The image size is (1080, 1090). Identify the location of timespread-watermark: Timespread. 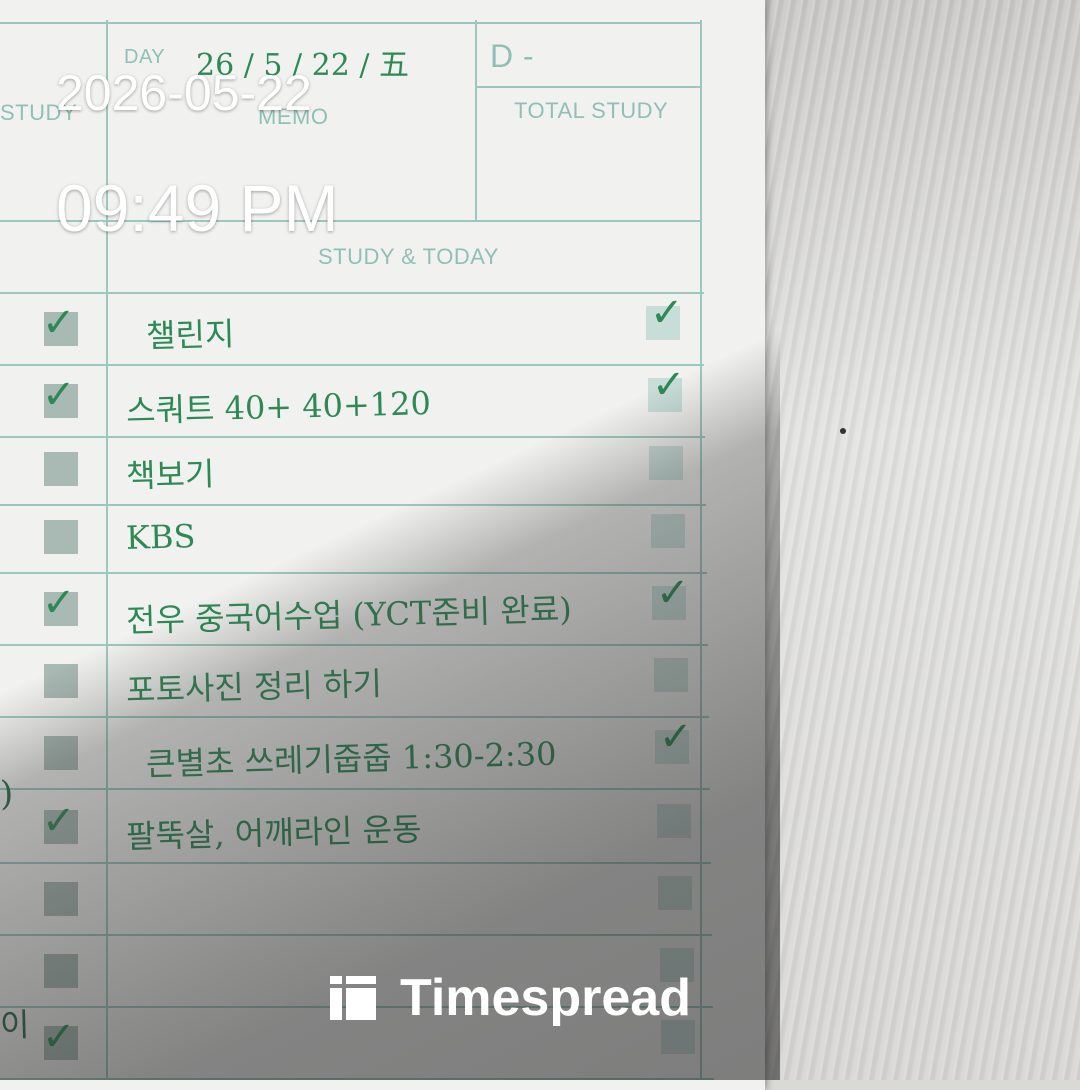
(510, 998).